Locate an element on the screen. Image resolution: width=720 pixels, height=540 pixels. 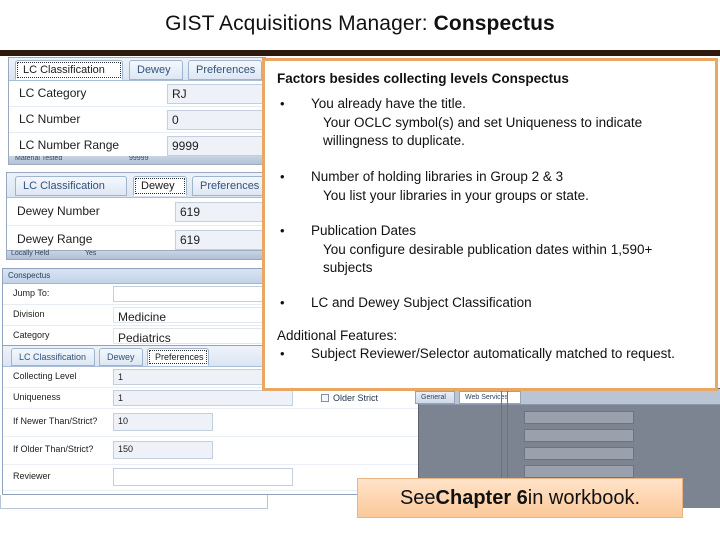
label-lc-number-range: LC Number Range is located at coordinates (69, 145).